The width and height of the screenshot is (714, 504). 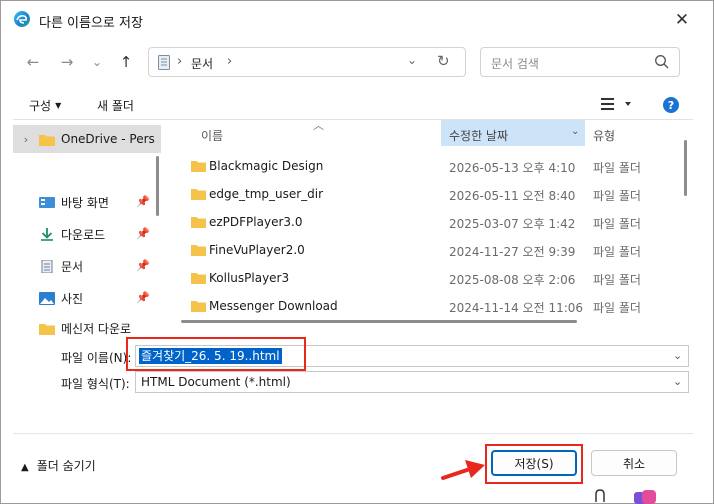 What do you see at coordinates (115, 105) in the screenshot?
I see `new-folder-button: 새 폴더` at bounding box center [115, 105].